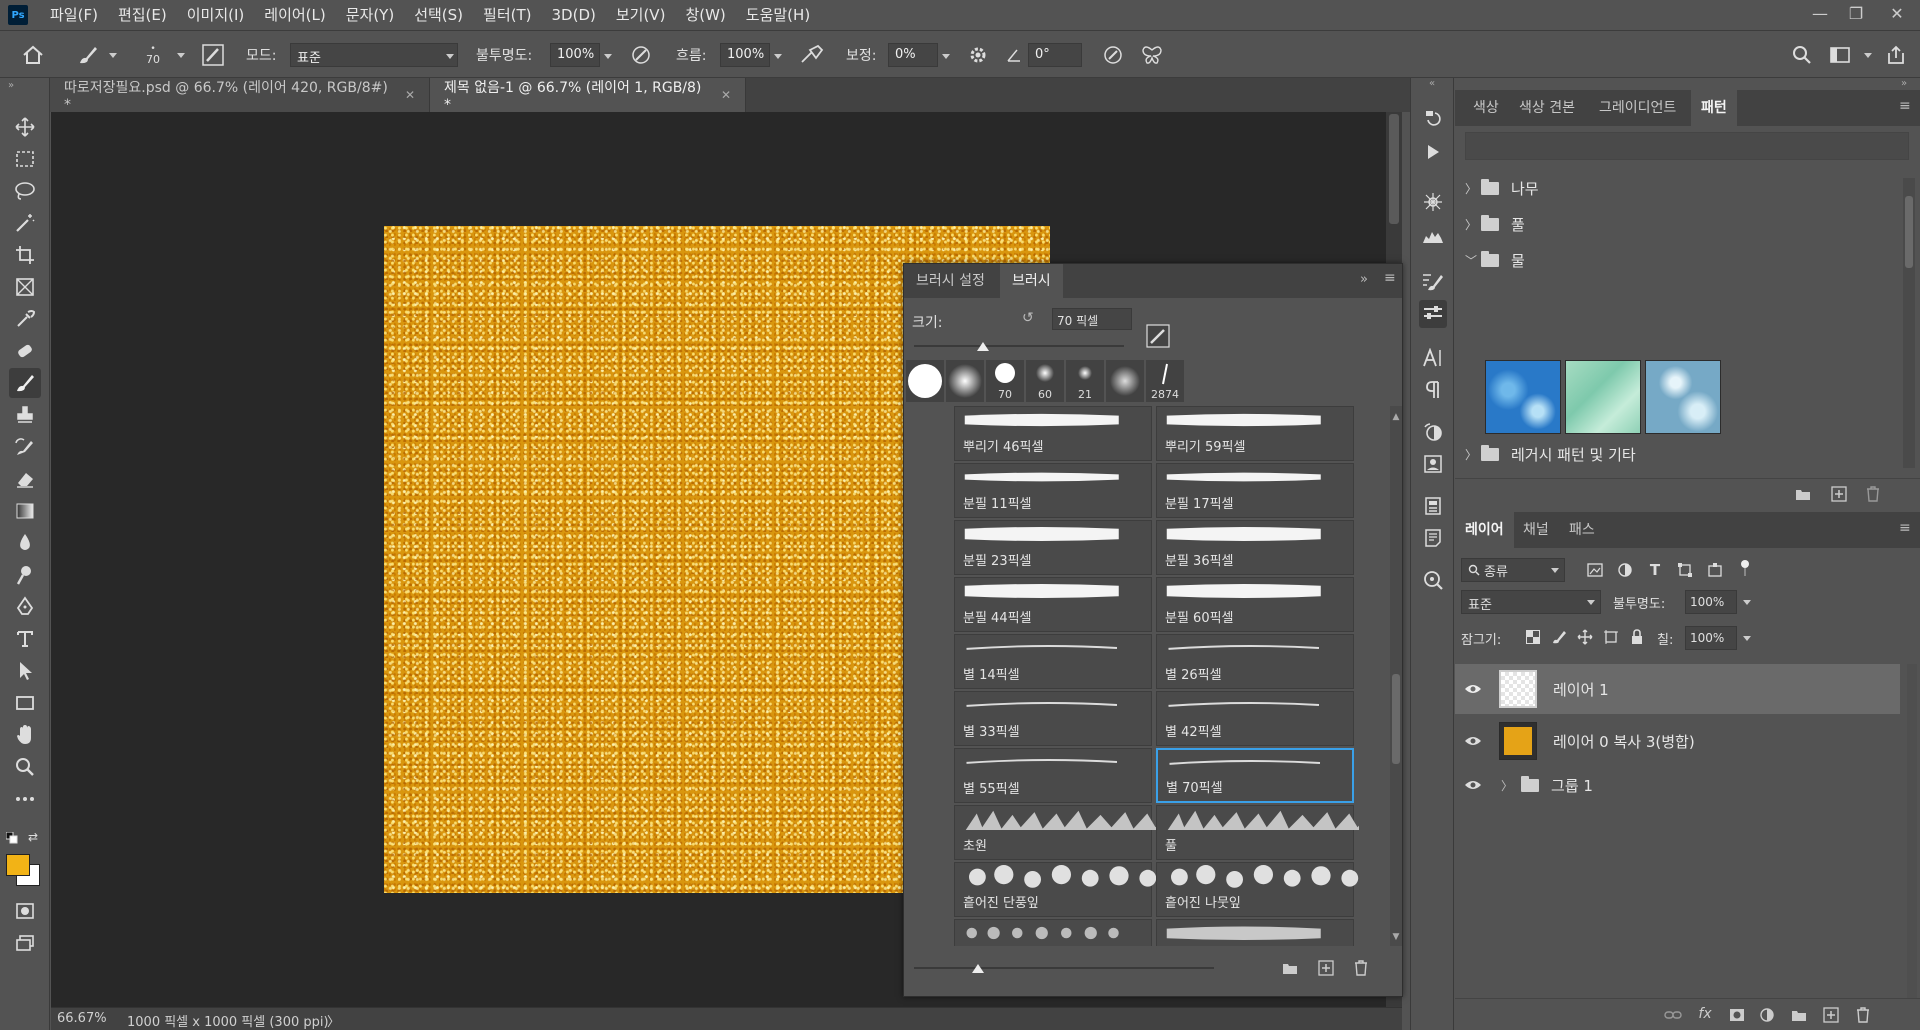  I want to click on lock-artboard-icon, so click(1611, 637).